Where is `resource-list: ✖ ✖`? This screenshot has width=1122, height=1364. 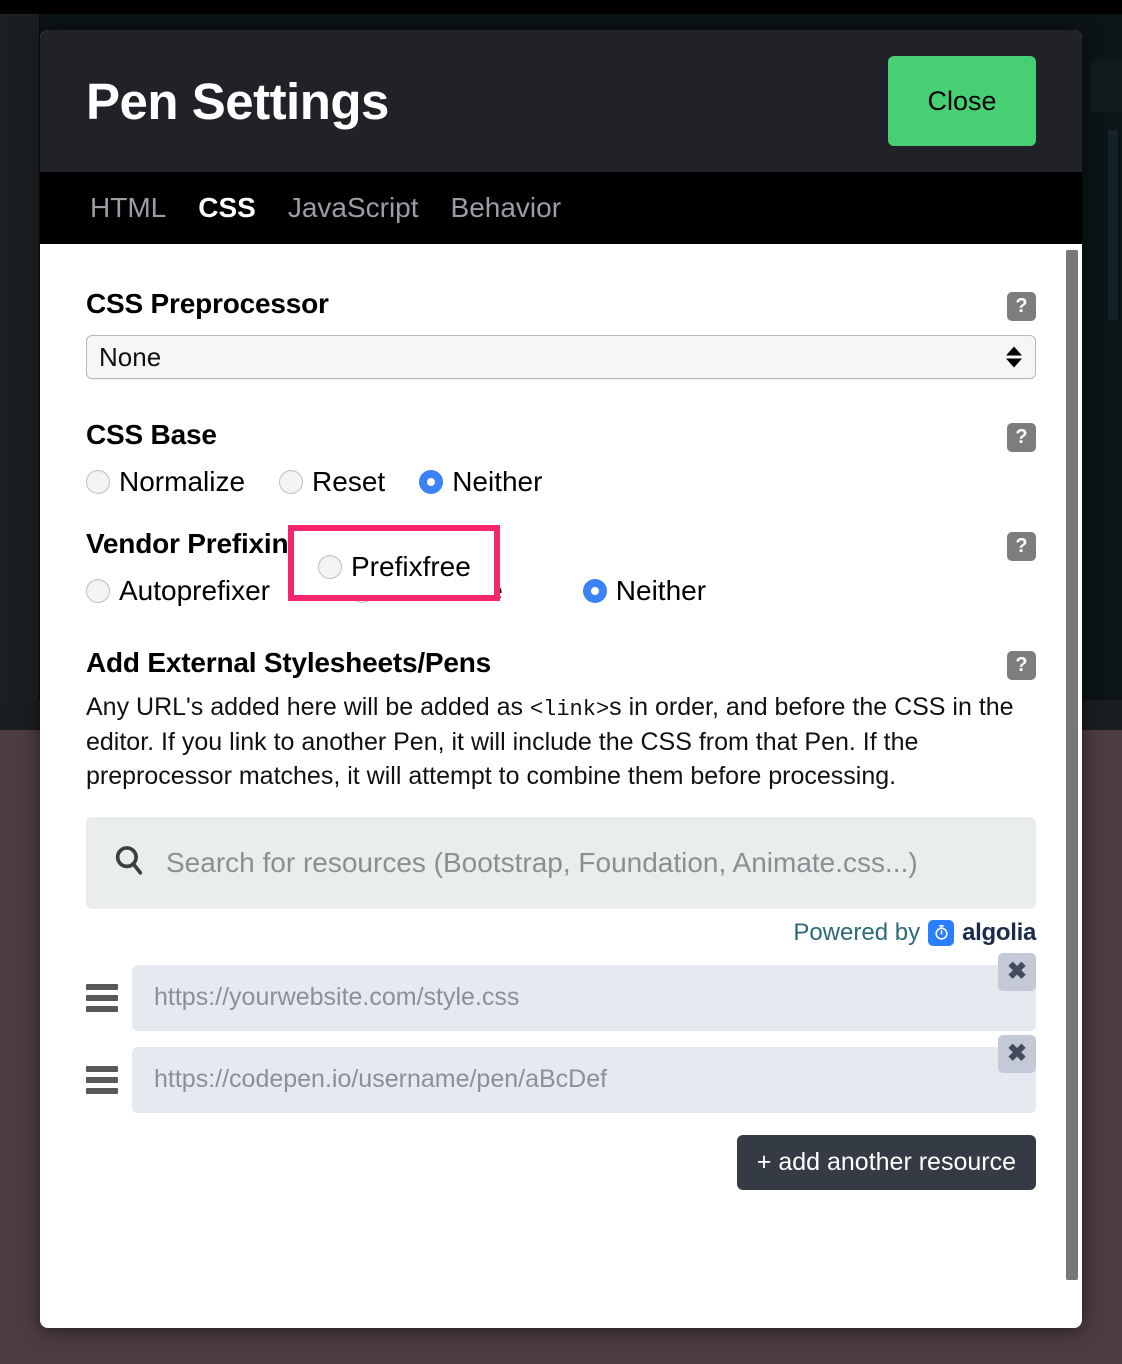
resource-list: ✖ ✖ is located at coordinates (561, 1032).